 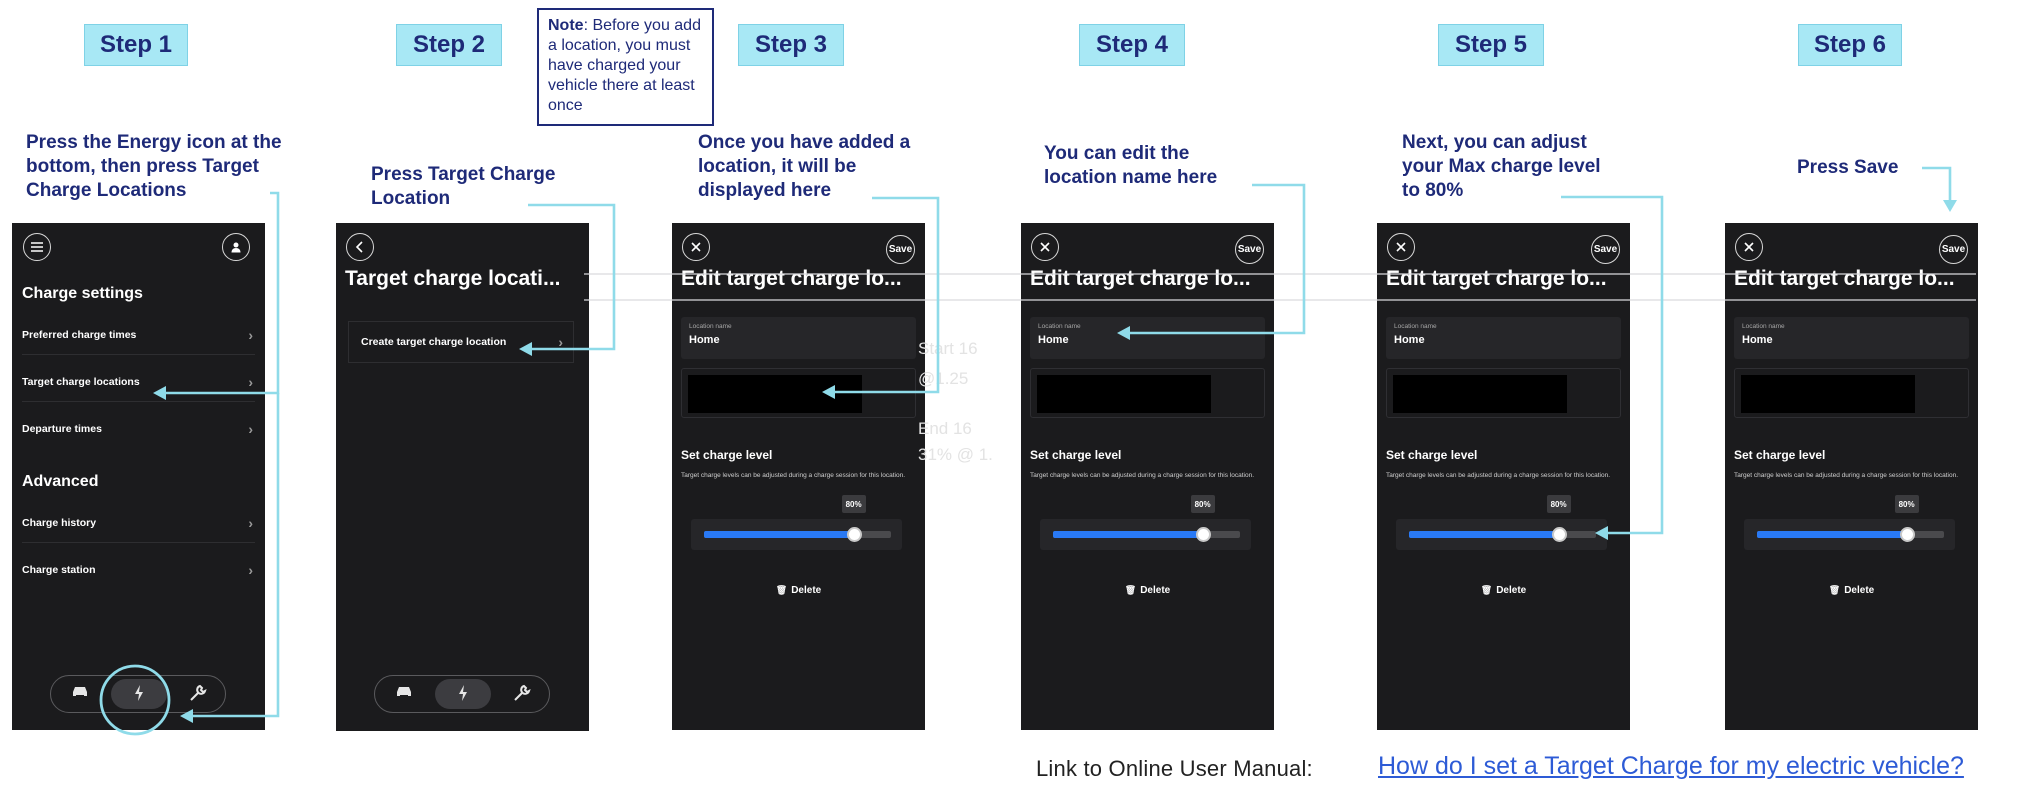 What do you see at coordinates (1132, 45) in the screenshot?
I see `step-4-badge: Step 4` at bounding box center [1132, 45].